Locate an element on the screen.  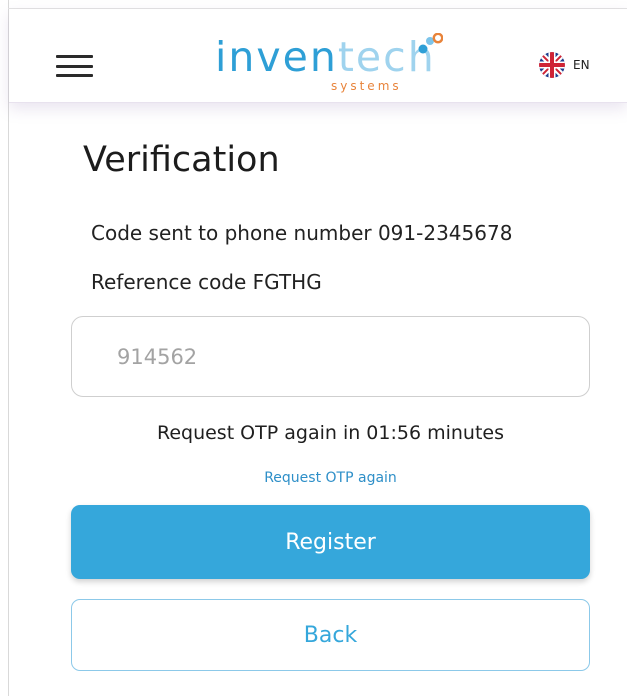
otp-input is located at coordinates (330, 356).